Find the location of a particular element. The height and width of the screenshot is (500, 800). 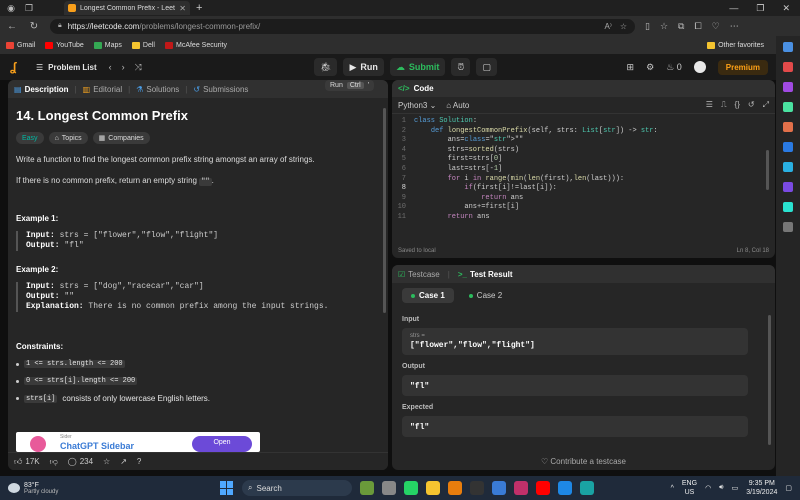

minimize-icon: — is located at coordinates (733, 8).